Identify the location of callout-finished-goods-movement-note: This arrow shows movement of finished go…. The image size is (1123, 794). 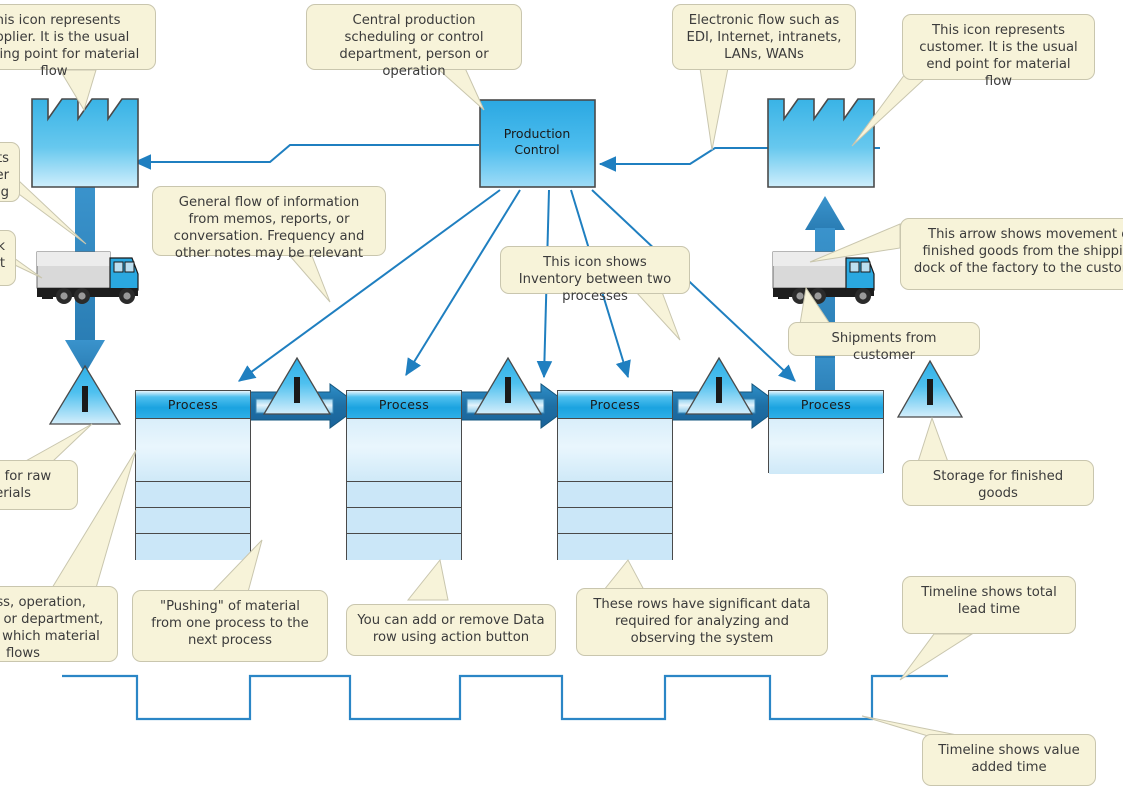
(1011, 254).